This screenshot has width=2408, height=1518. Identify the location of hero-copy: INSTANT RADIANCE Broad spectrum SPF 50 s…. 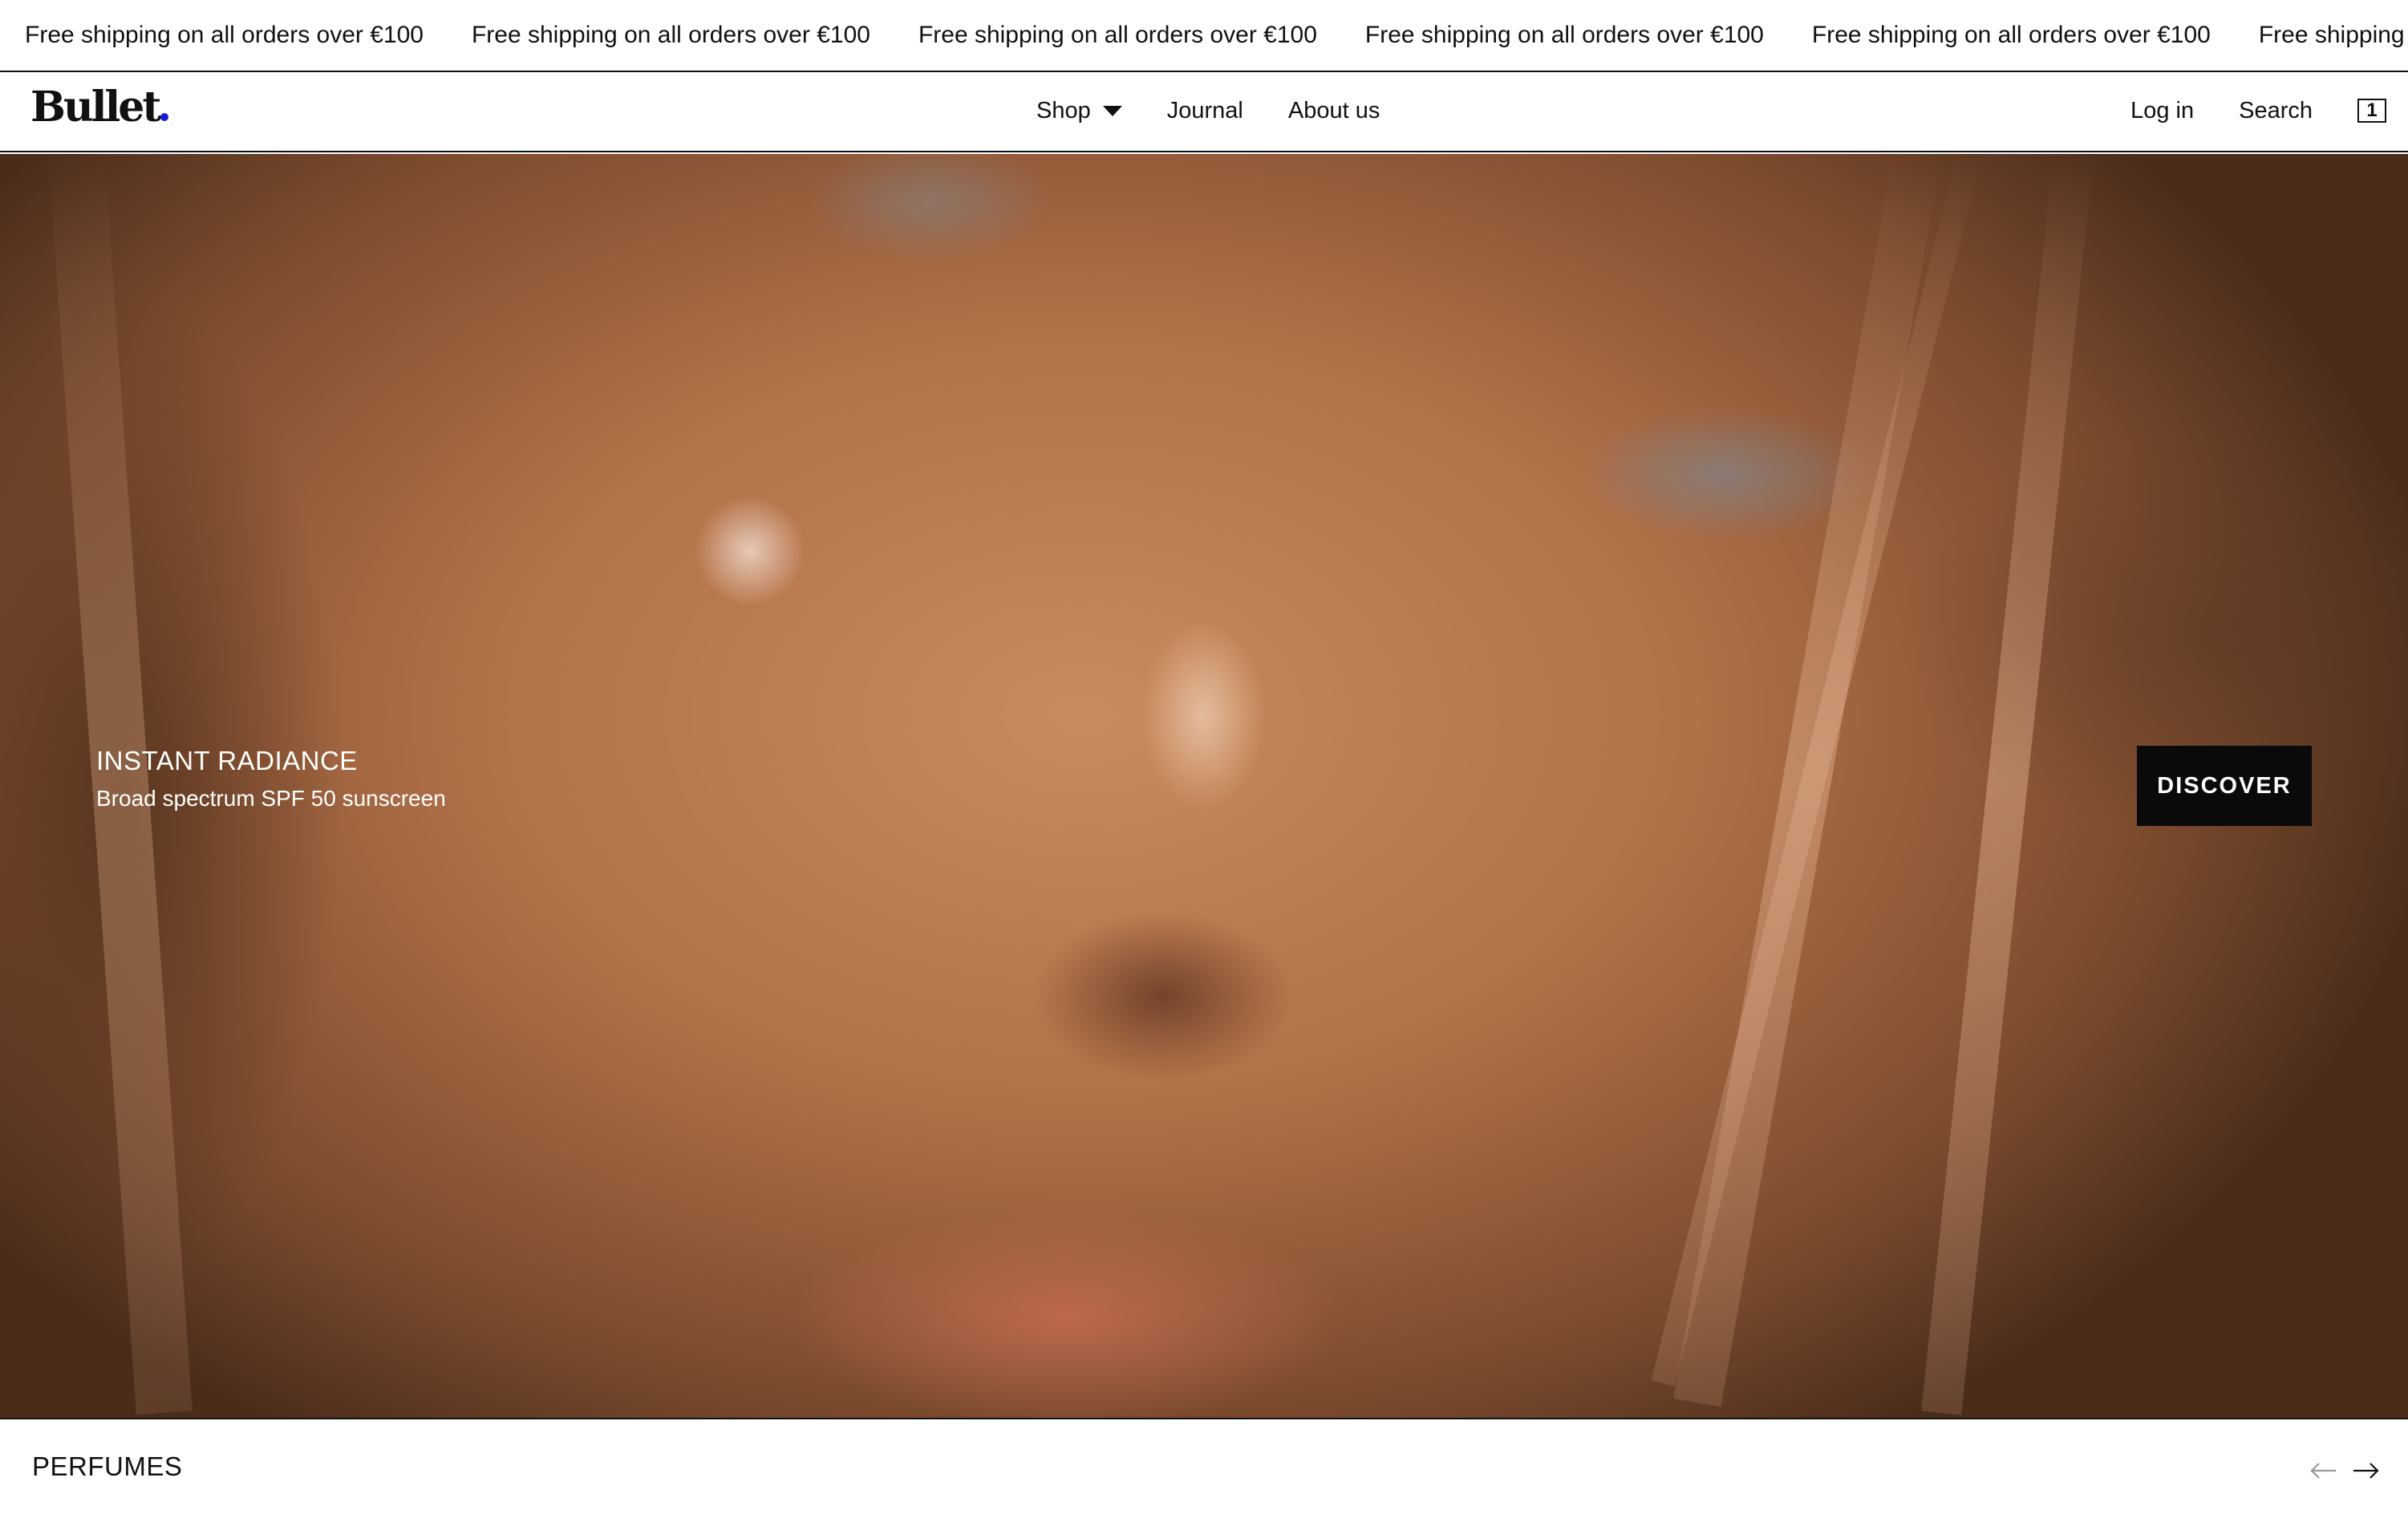
(271, 779).